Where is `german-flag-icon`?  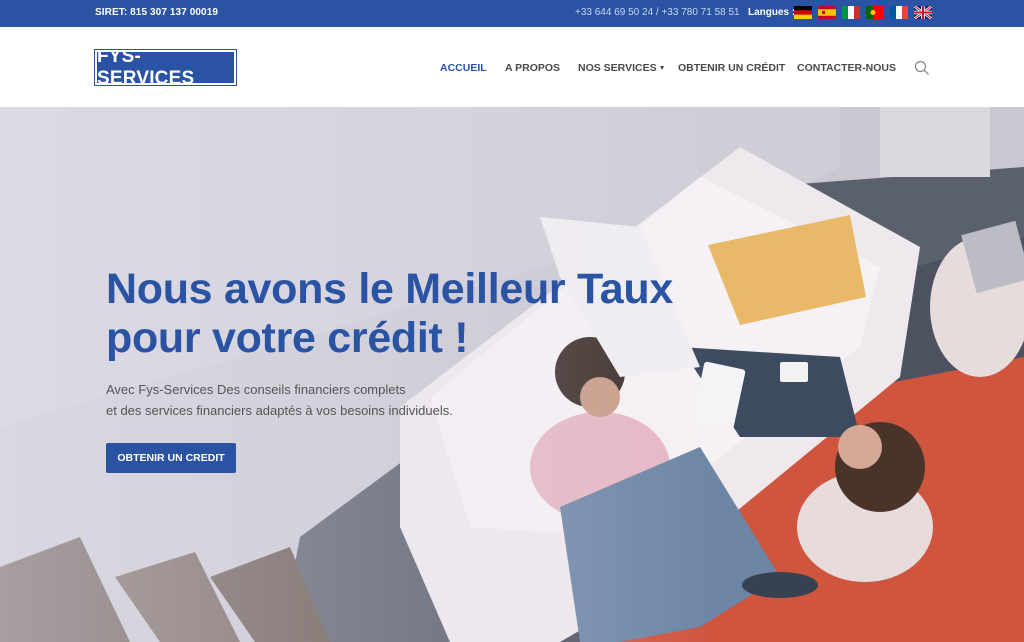 german-flag-icon is located at coordinates (803, 12).